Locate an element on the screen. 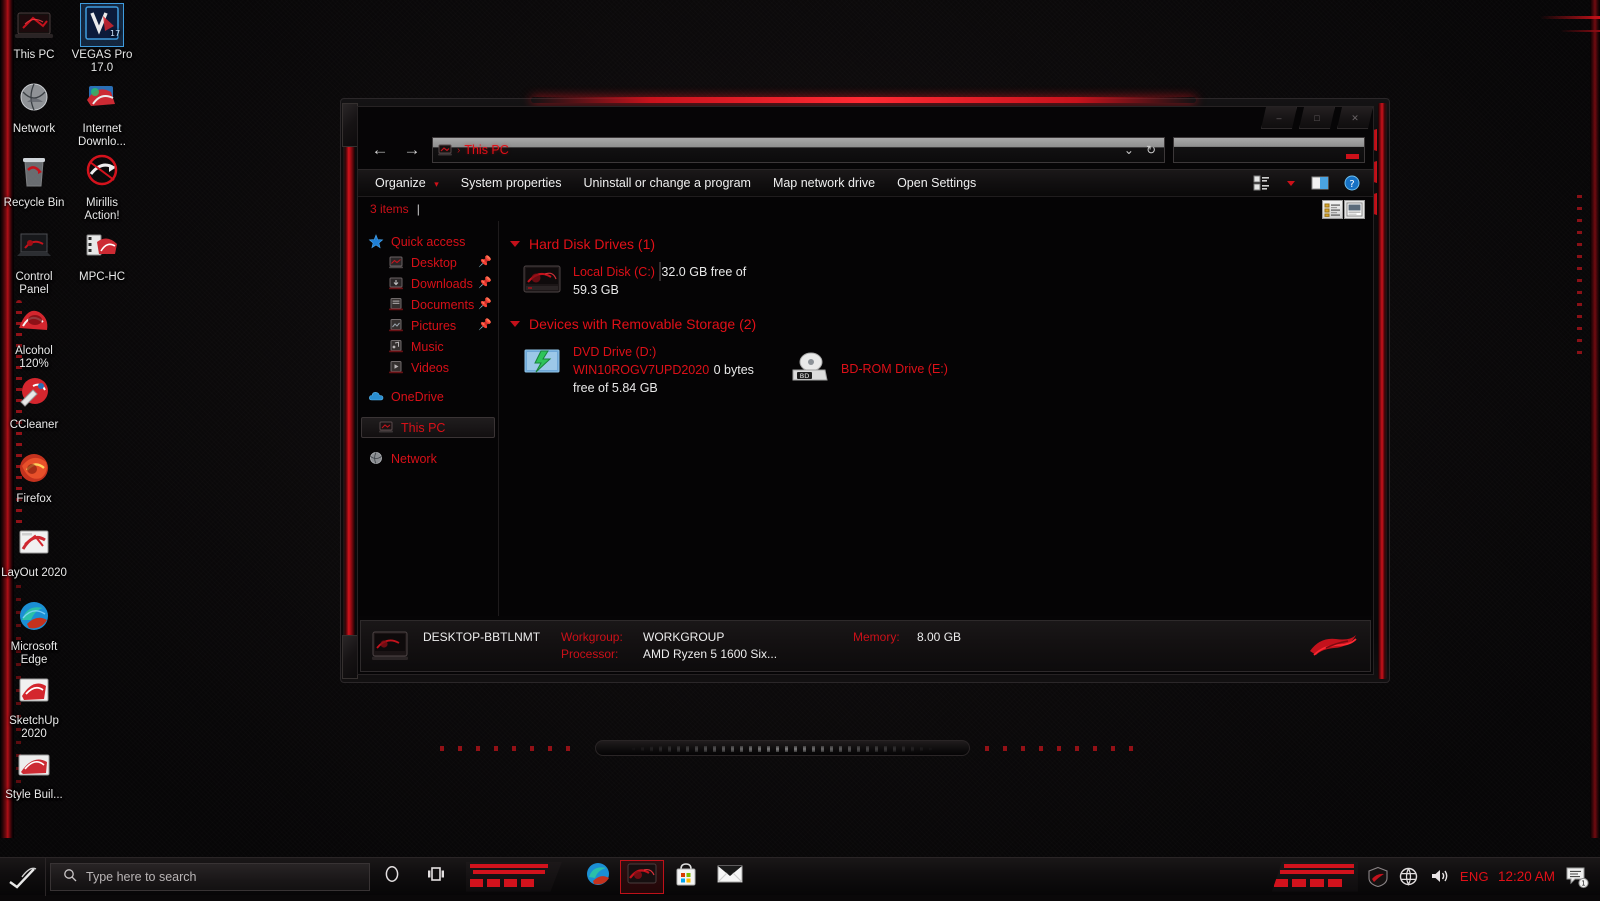 Image resolution: width=1600 pixels, height=901 pixels. desktop-icon-label: Recycle Bin is located at coordinates (34, 203).